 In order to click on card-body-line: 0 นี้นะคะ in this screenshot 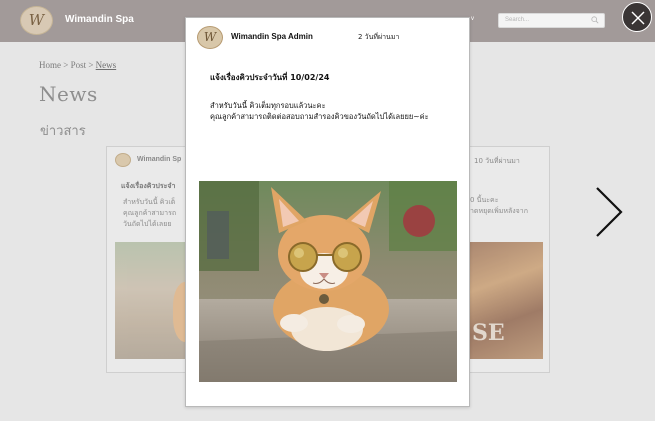, I will do `click(484, 200)`.